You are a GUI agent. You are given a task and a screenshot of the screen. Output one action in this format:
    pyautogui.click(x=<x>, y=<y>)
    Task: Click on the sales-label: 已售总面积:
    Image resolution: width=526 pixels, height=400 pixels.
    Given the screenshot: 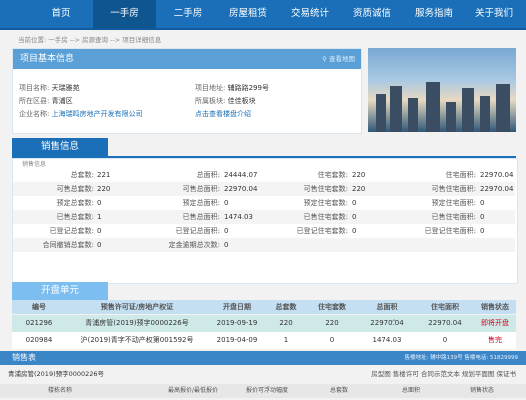 What is the action you would take?
    pyautogui.click(x=201, y=217)
    